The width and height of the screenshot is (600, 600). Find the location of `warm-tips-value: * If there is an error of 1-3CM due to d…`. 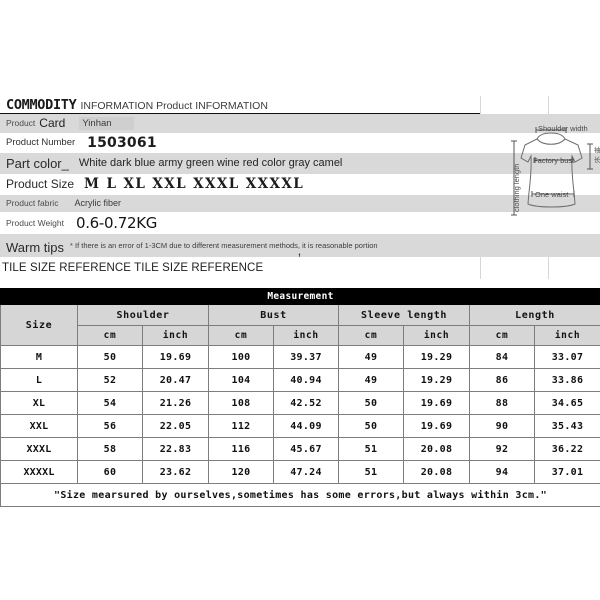

warm-tips-value: * If there is an error of 1-3CM due to d… is located at coordinates (224, 245).